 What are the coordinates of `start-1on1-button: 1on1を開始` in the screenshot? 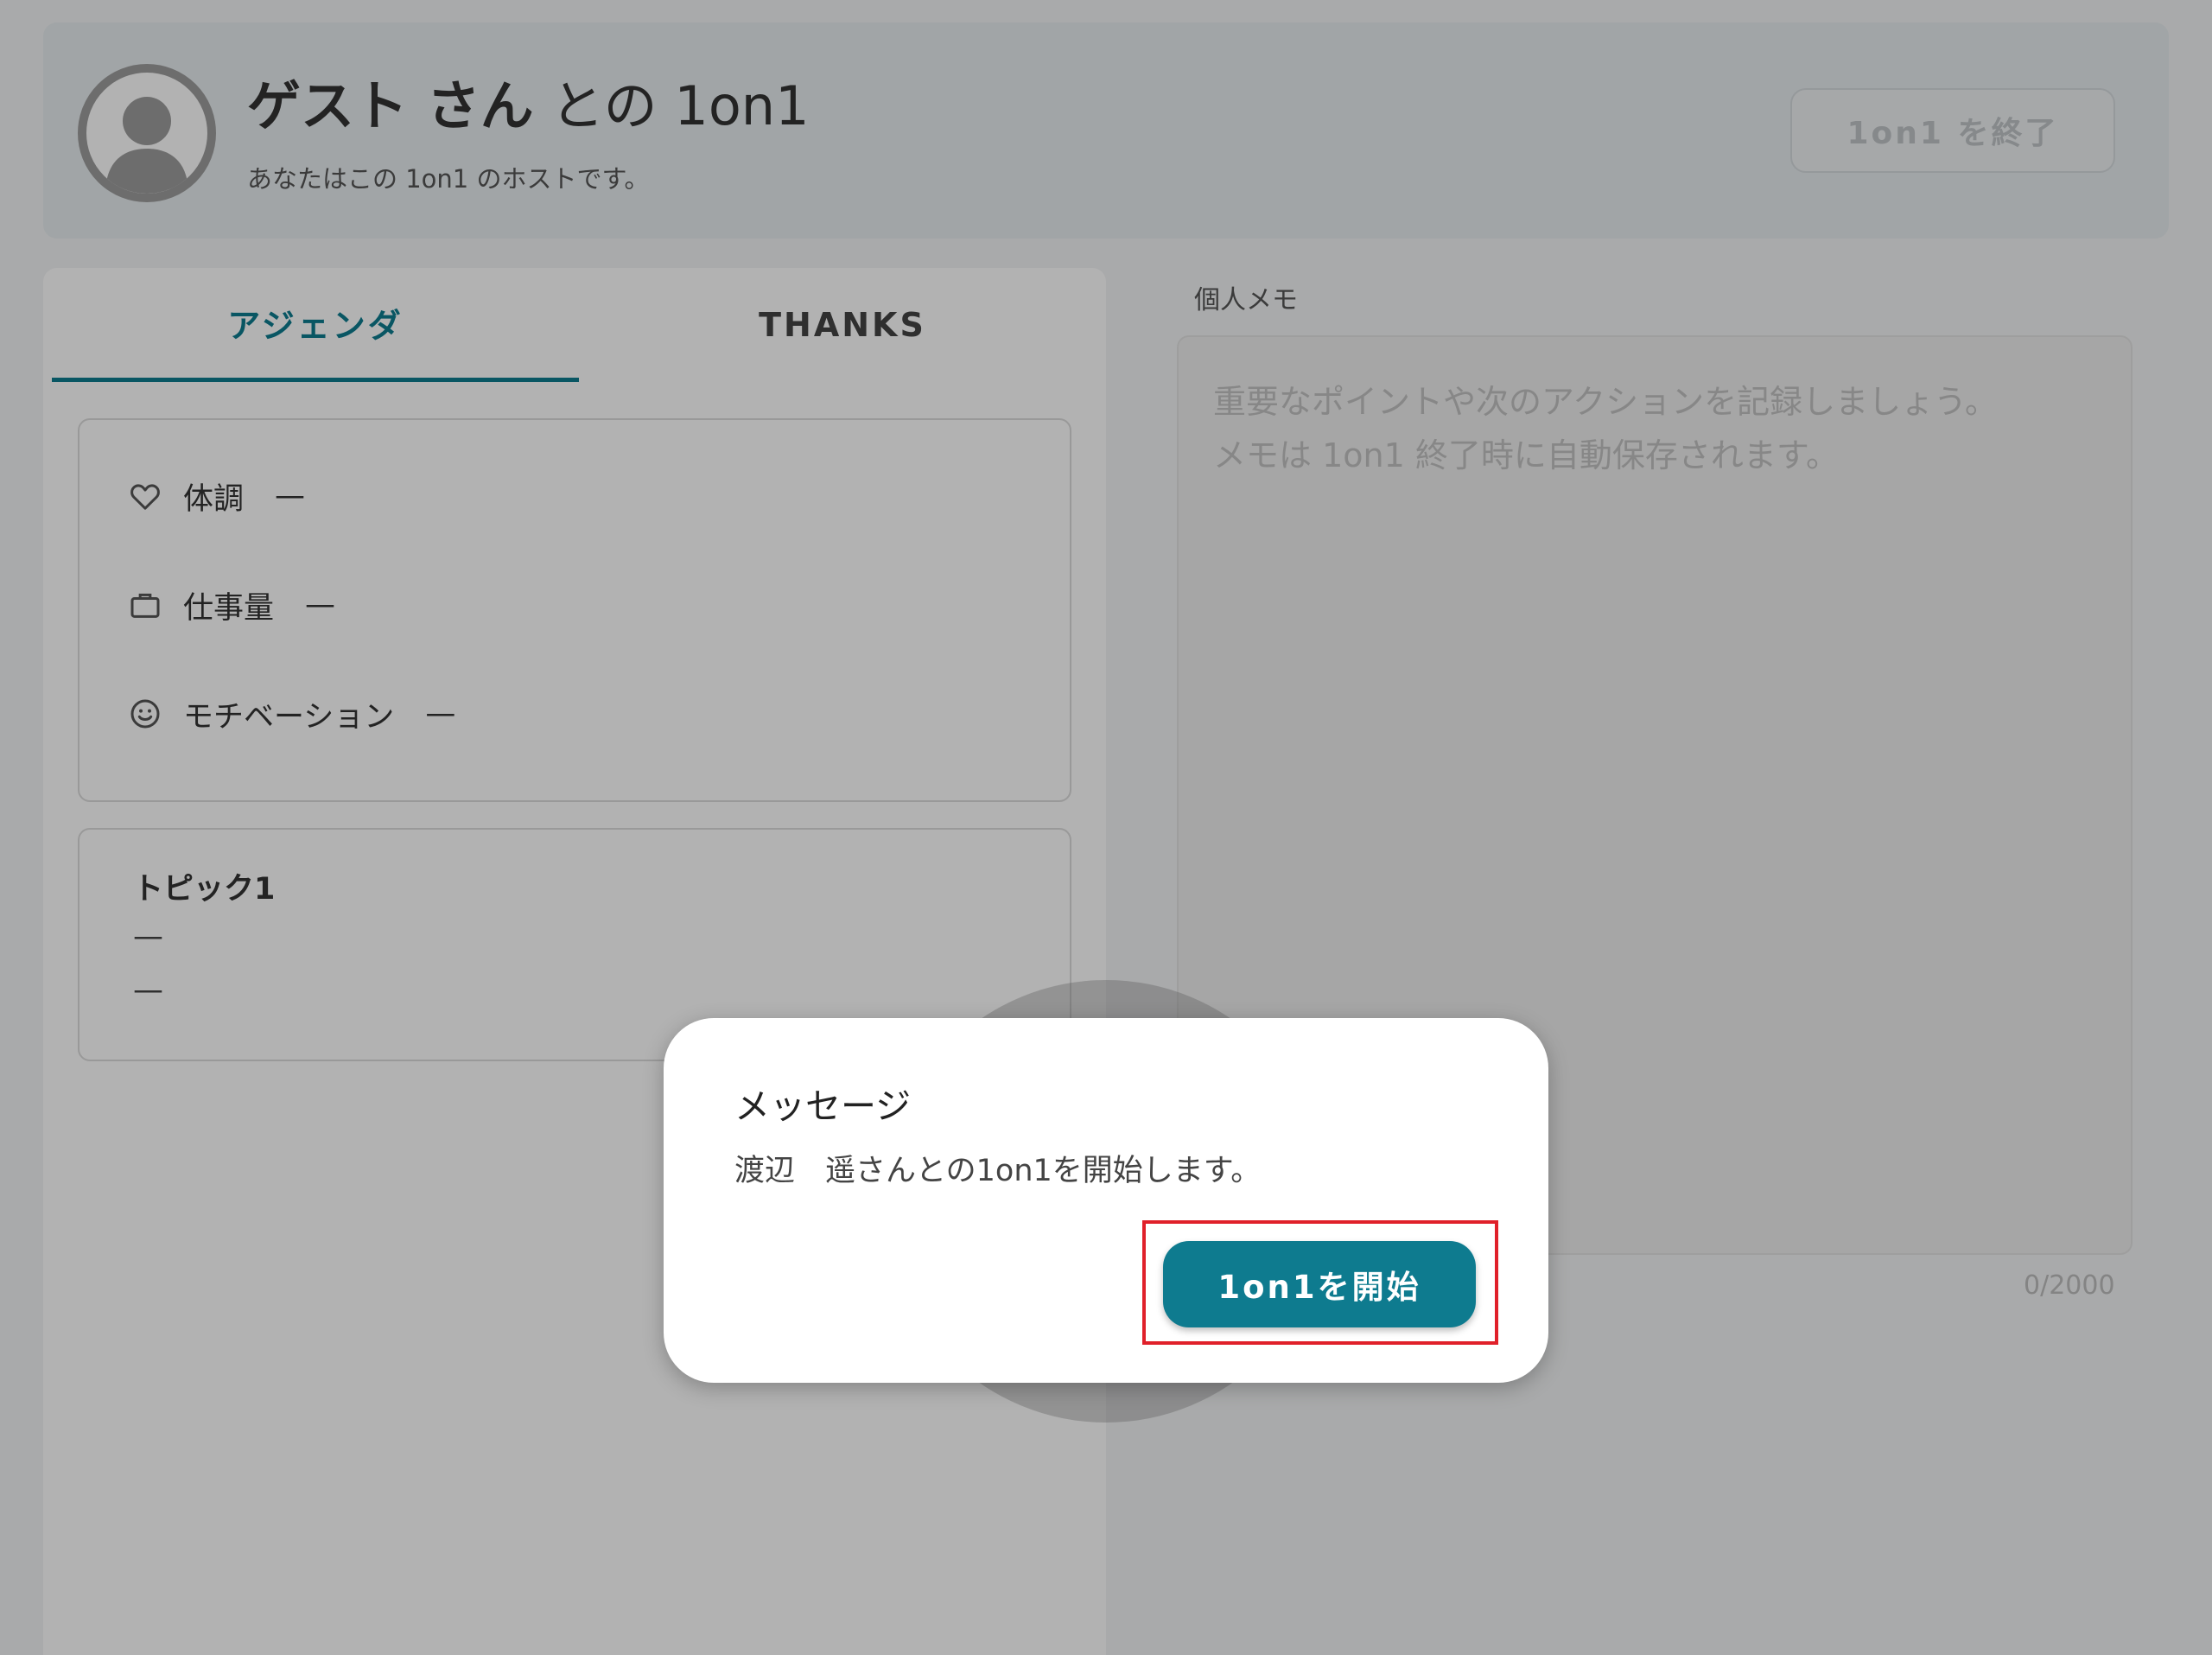 It's located at (1319, 1284).